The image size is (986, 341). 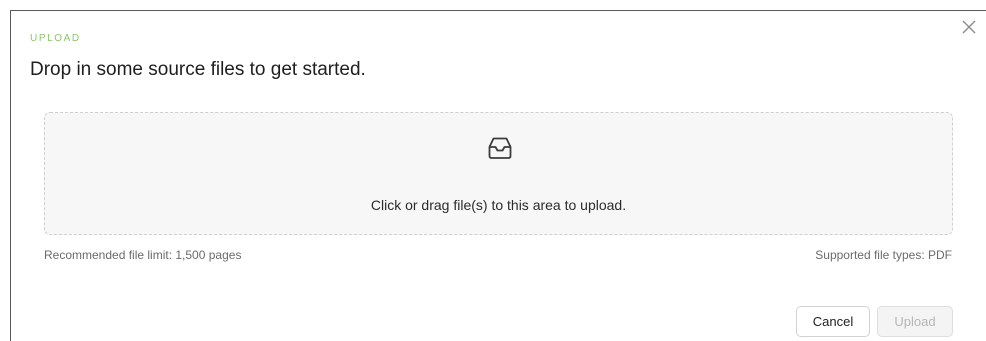 I want to click on file-types-hint: Supported file types: PDF, so click(x=883, y=255).